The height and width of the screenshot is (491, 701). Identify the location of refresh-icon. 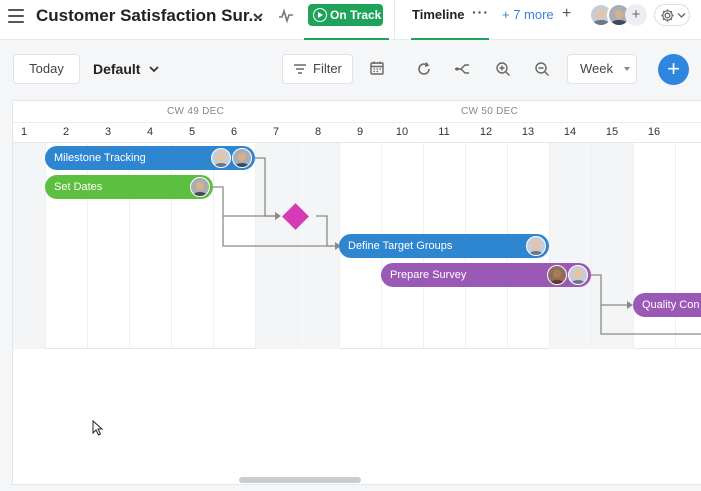
(424, 69).